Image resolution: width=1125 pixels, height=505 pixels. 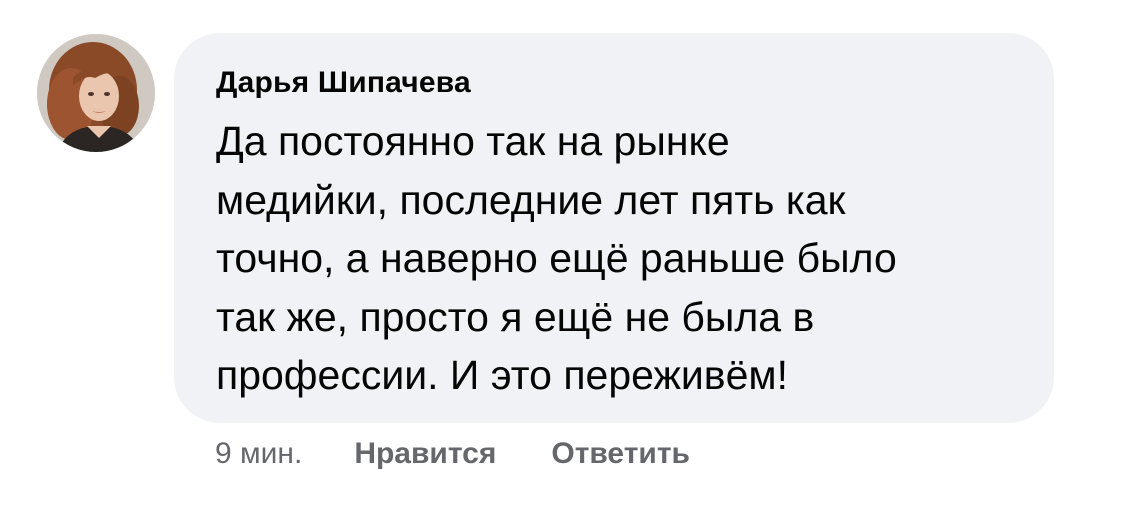 I want to click on comment-timestamp: 9 мин., so click(x=258, y=454).